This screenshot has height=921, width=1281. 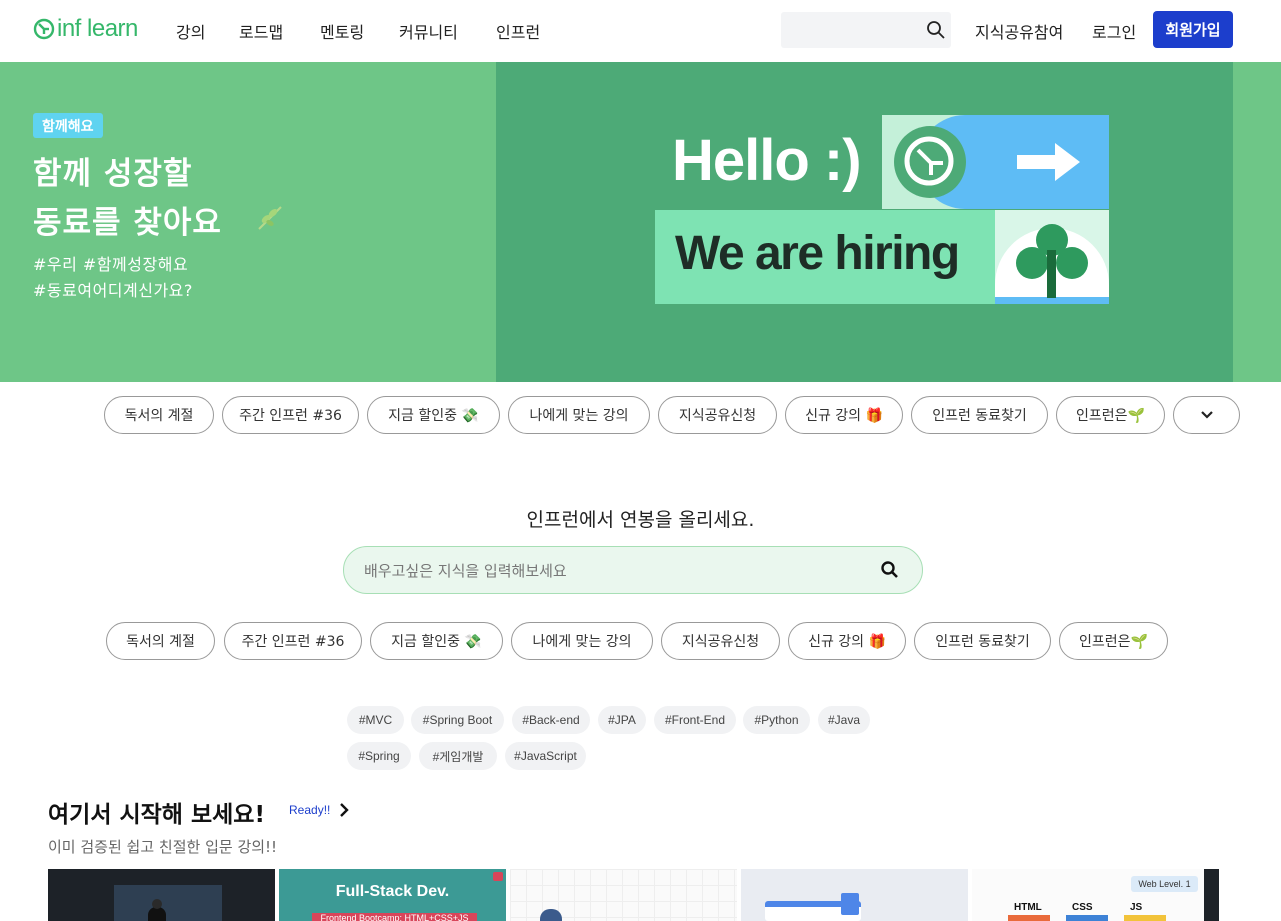 I want to click on course-thumbnail: Web Level. 1 HTML CSS JS, so click(x=1088, y=895).